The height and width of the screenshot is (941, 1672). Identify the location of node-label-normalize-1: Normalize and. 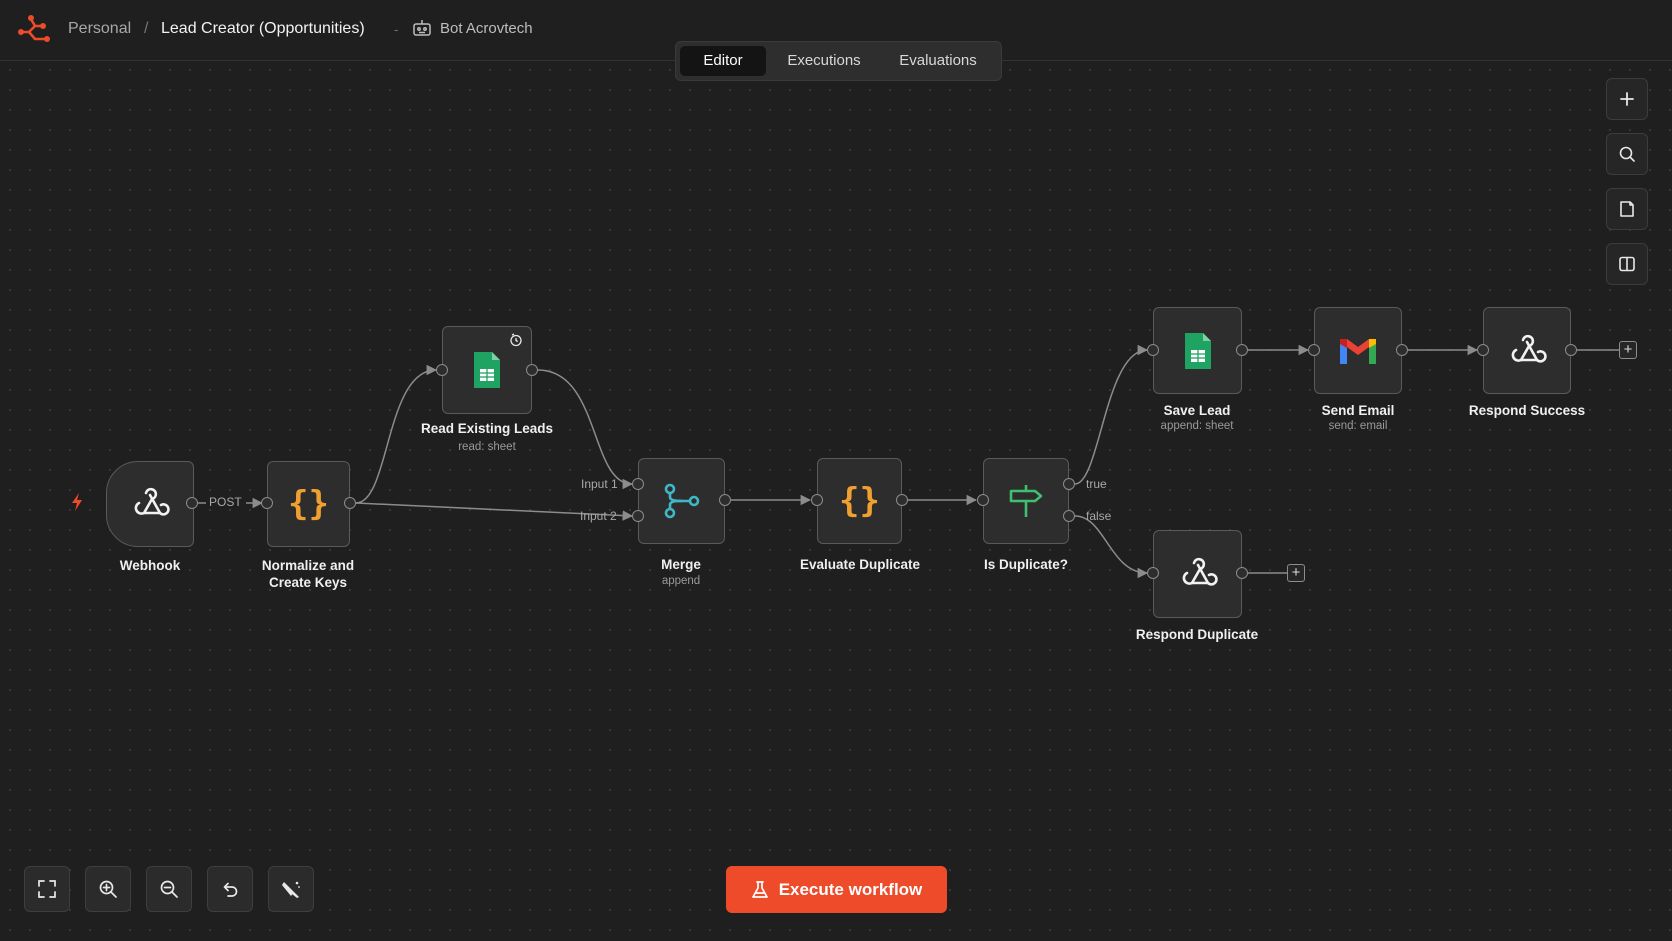
(308, 565).